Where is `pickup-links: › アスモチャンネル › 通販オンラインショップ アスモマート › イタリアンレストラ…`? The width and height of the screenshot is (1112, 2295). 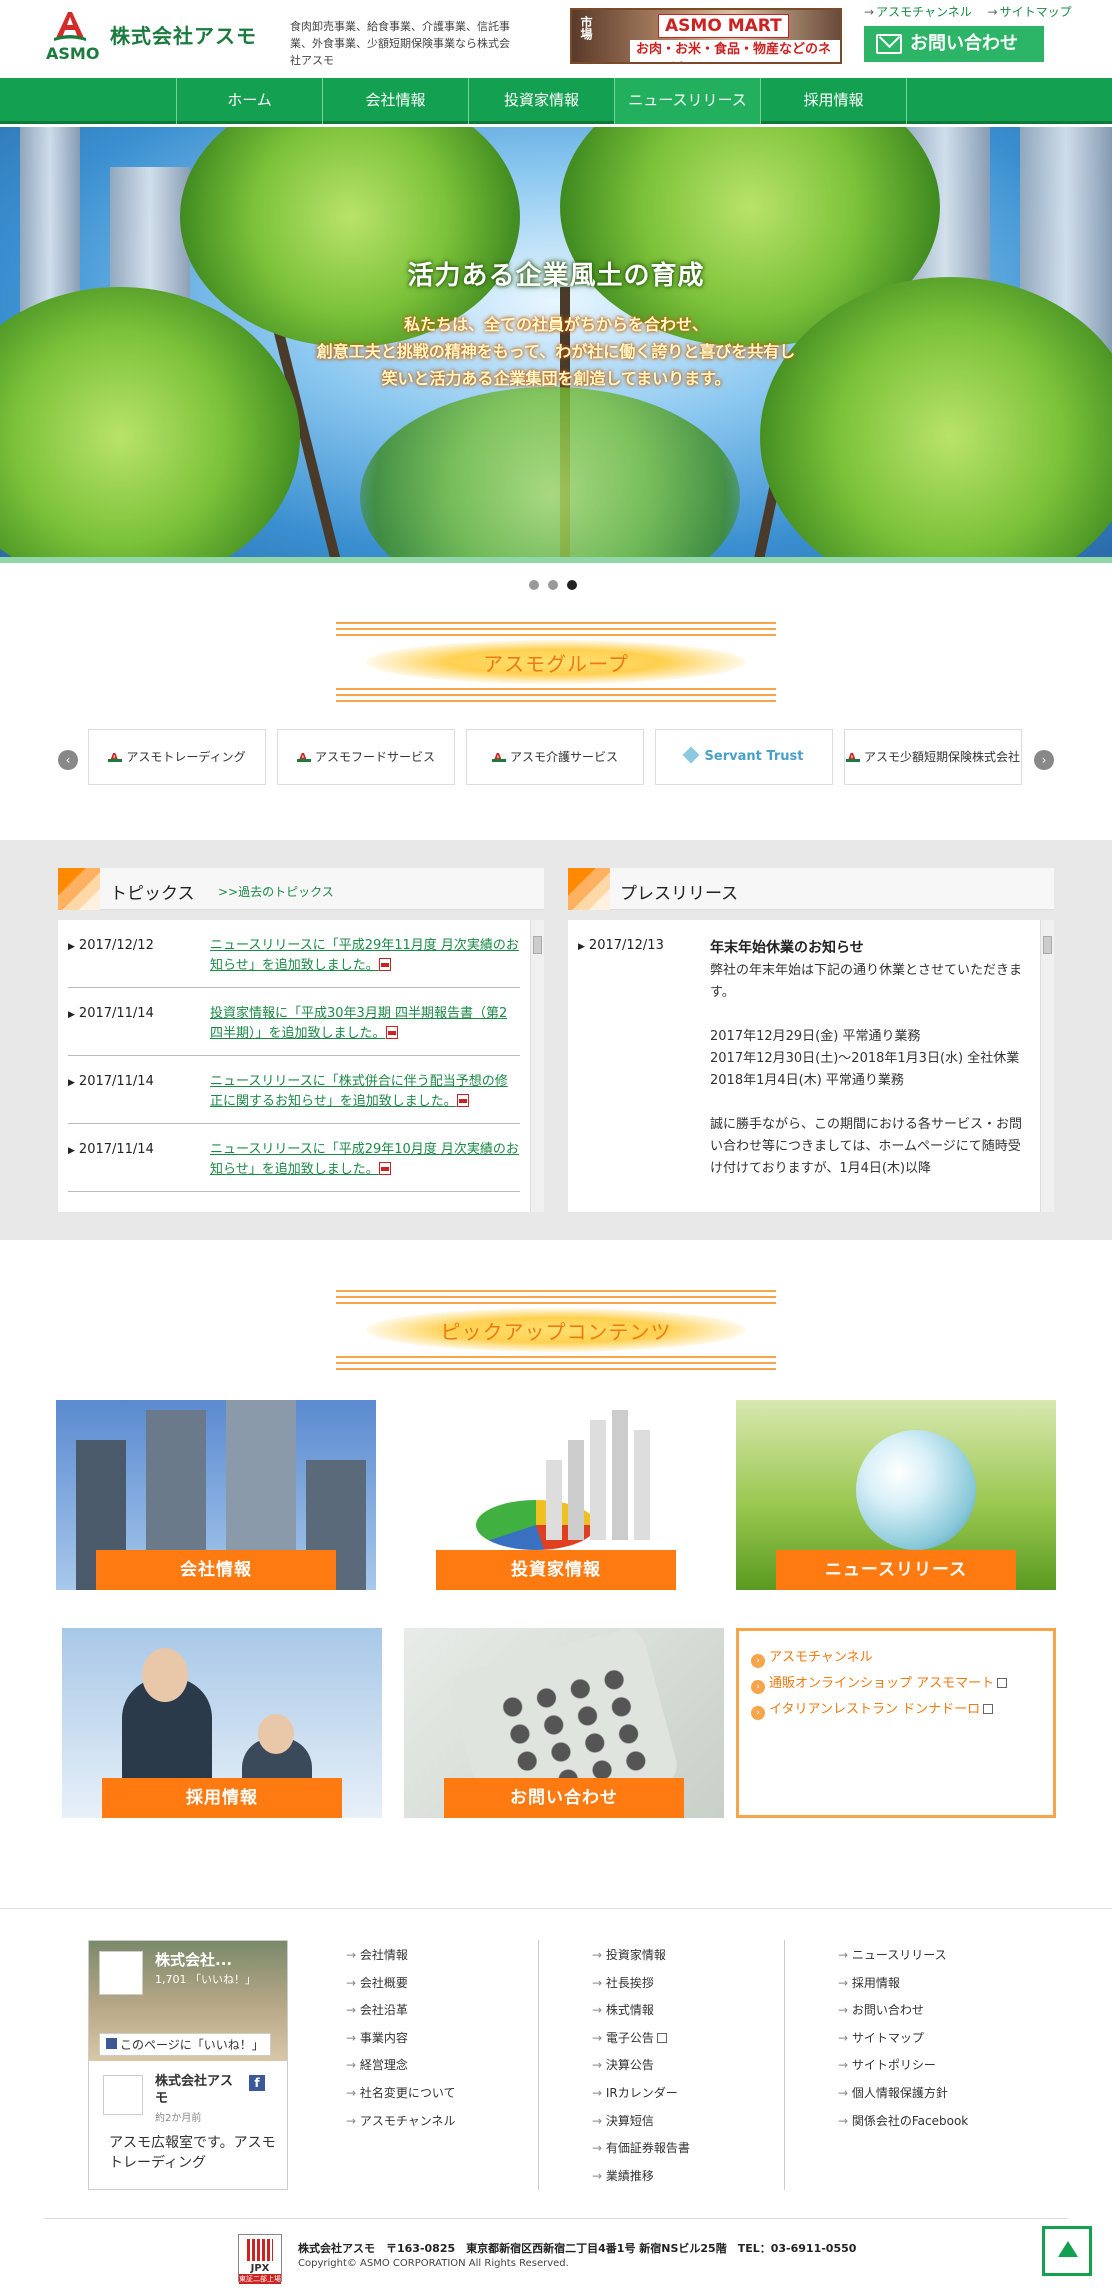
pickup-links: › アスモチャンネル › 通販オンラインショップ アスモマート › イタリアンレストラ… is located at coordinates (896, 1723).